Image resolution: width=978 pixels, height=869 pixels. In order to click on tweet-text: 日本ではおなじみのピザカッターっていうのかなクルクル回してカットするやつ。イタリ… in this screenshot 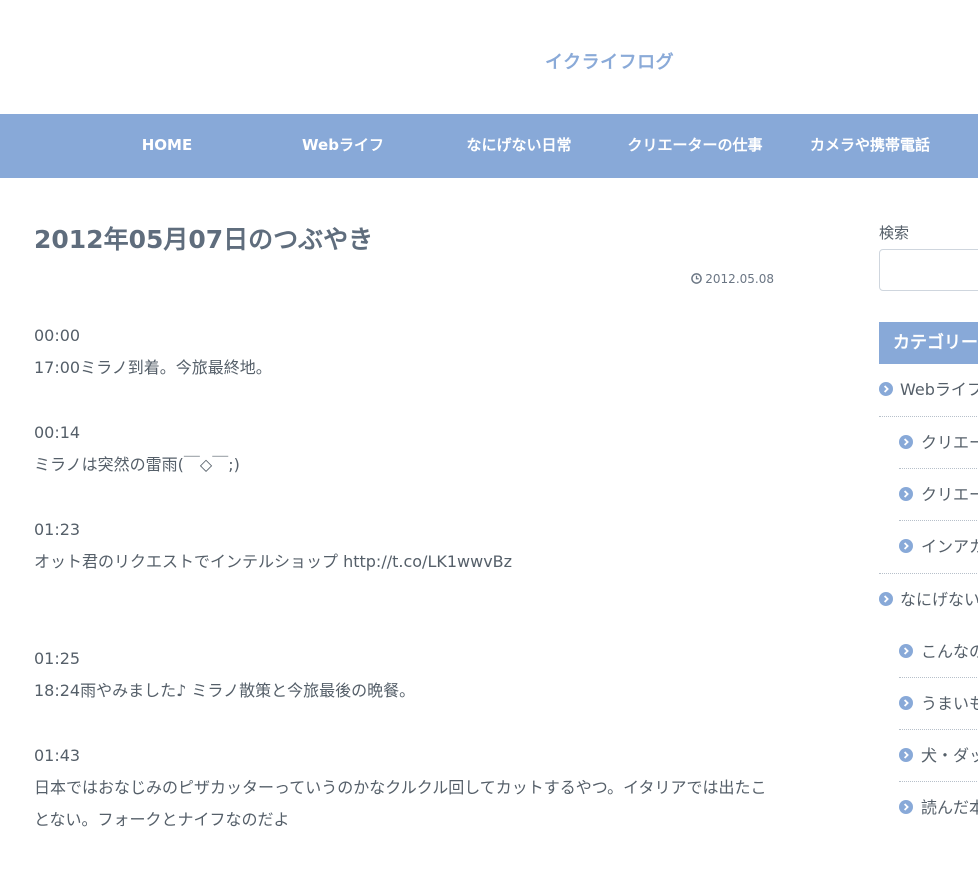, I will do `click(400, 803)`.